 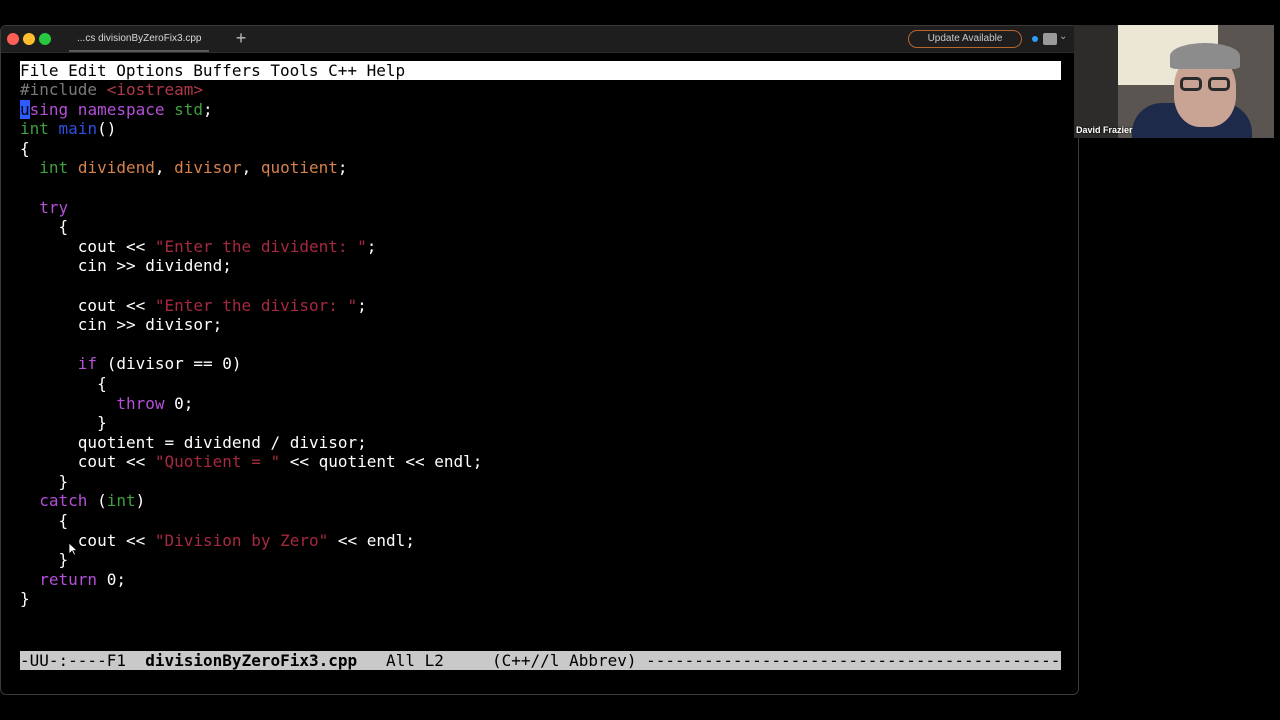 I want to click on include-header: <iostream>, so click(x=155, y=89).